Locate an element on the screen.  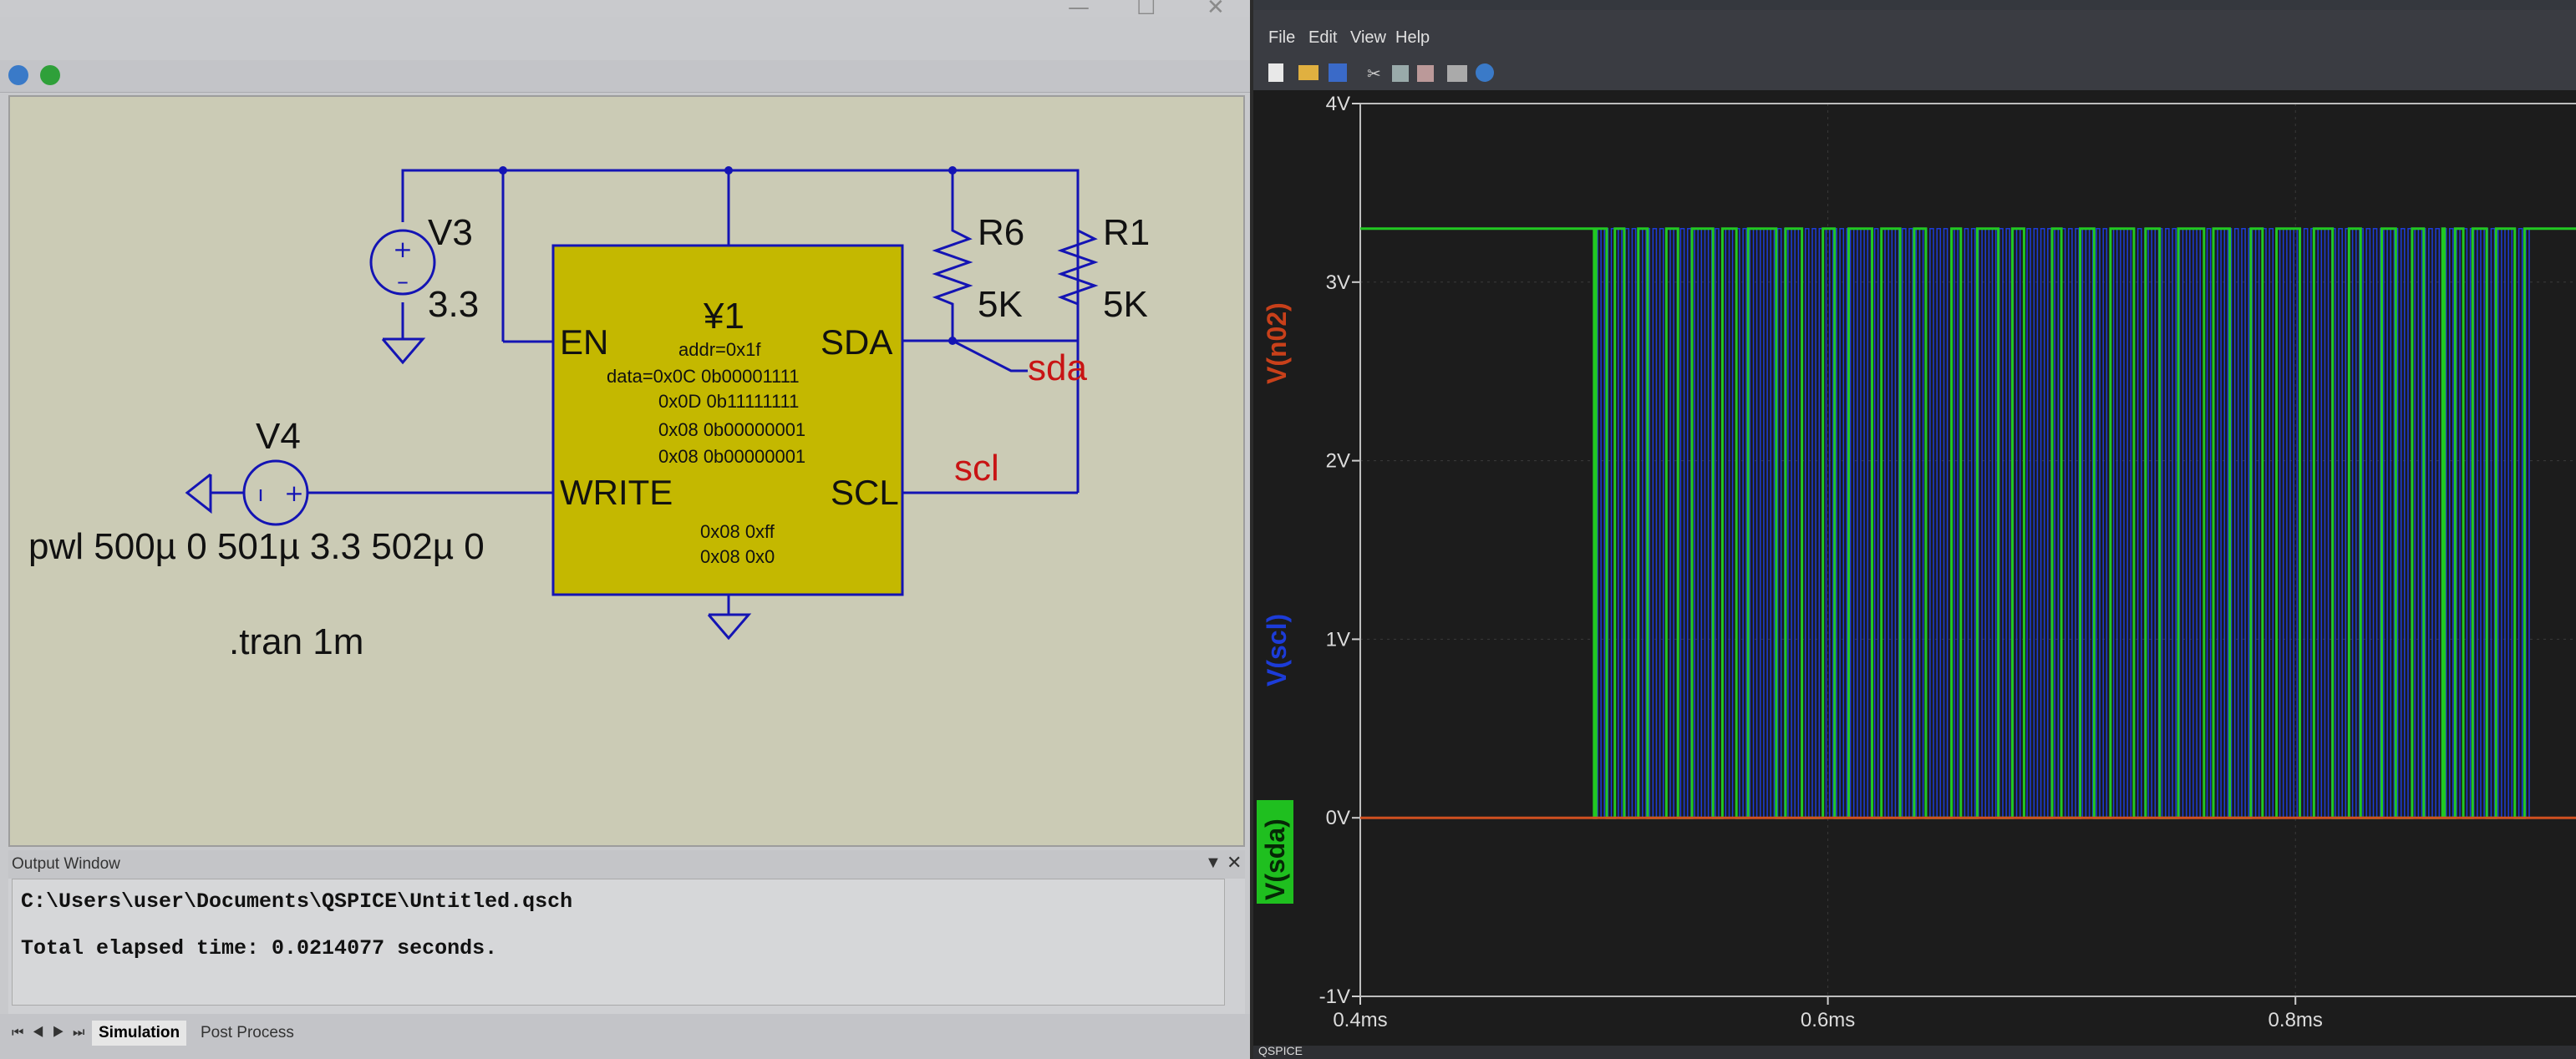
x-tick-label: 0.6ms is located at coordinates (1828, 1020).